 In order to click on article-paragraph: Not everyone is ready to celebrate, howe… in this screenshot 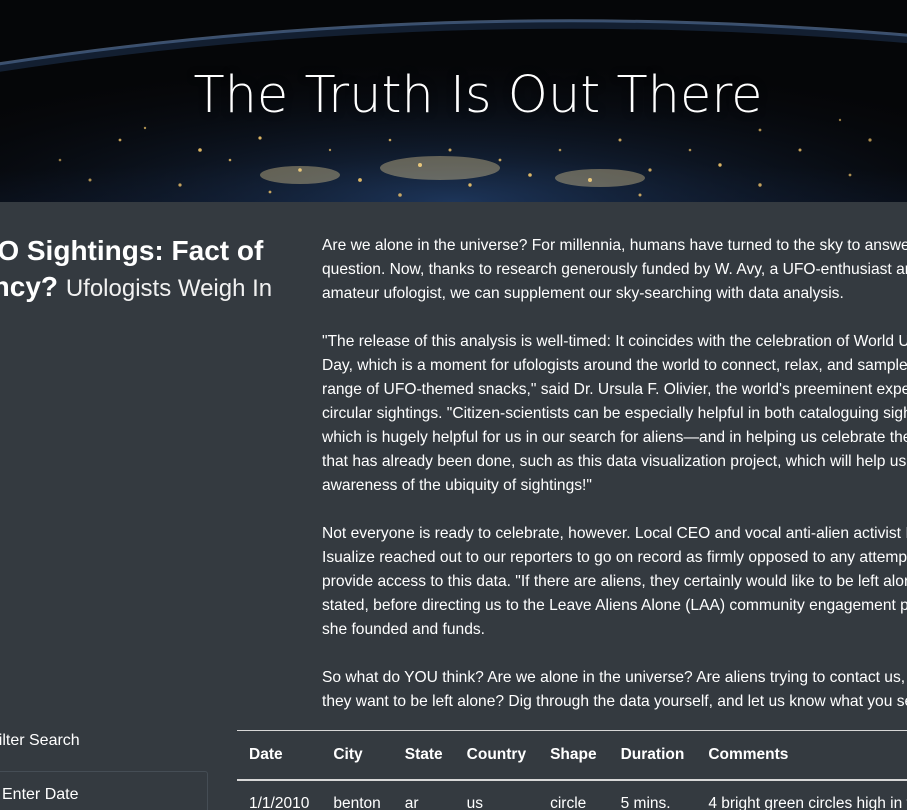, I will do `click(614, 582)`.